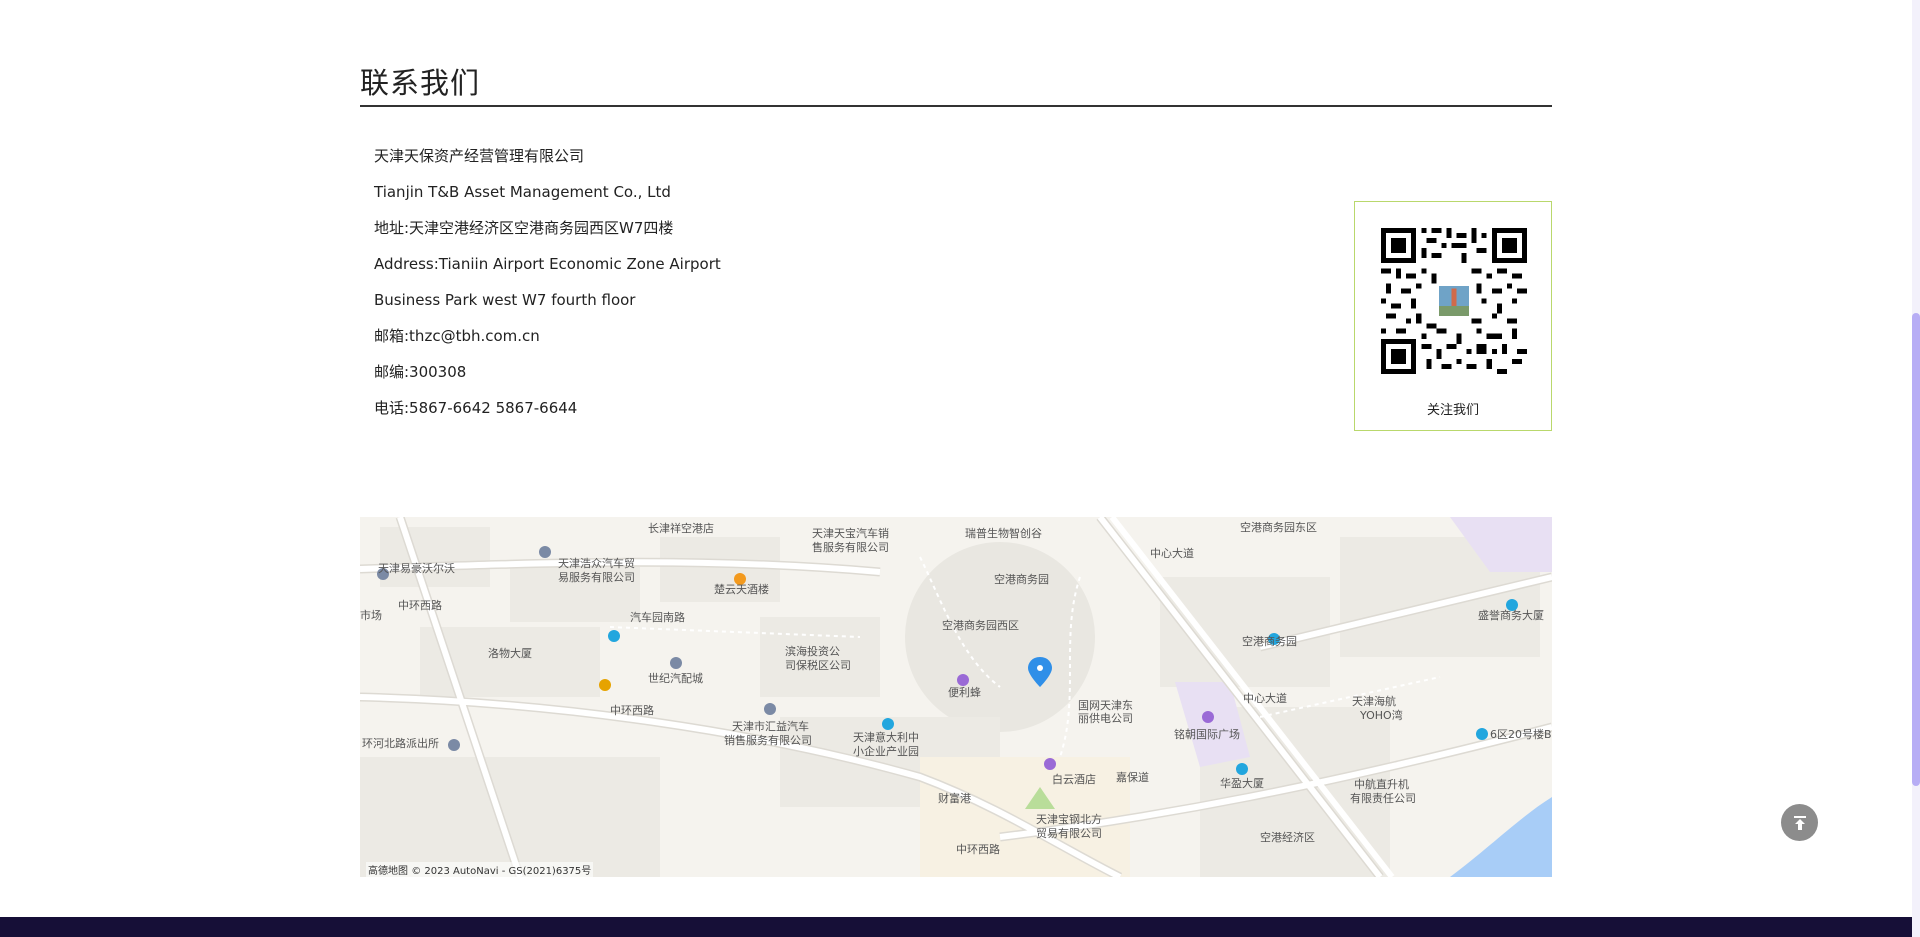 The width and height of the screenshot is (1920, 937). Describe the element at coordinates (1242, 783) in the screenshot. I see `map-place-label: 华盈大厦` at that location.